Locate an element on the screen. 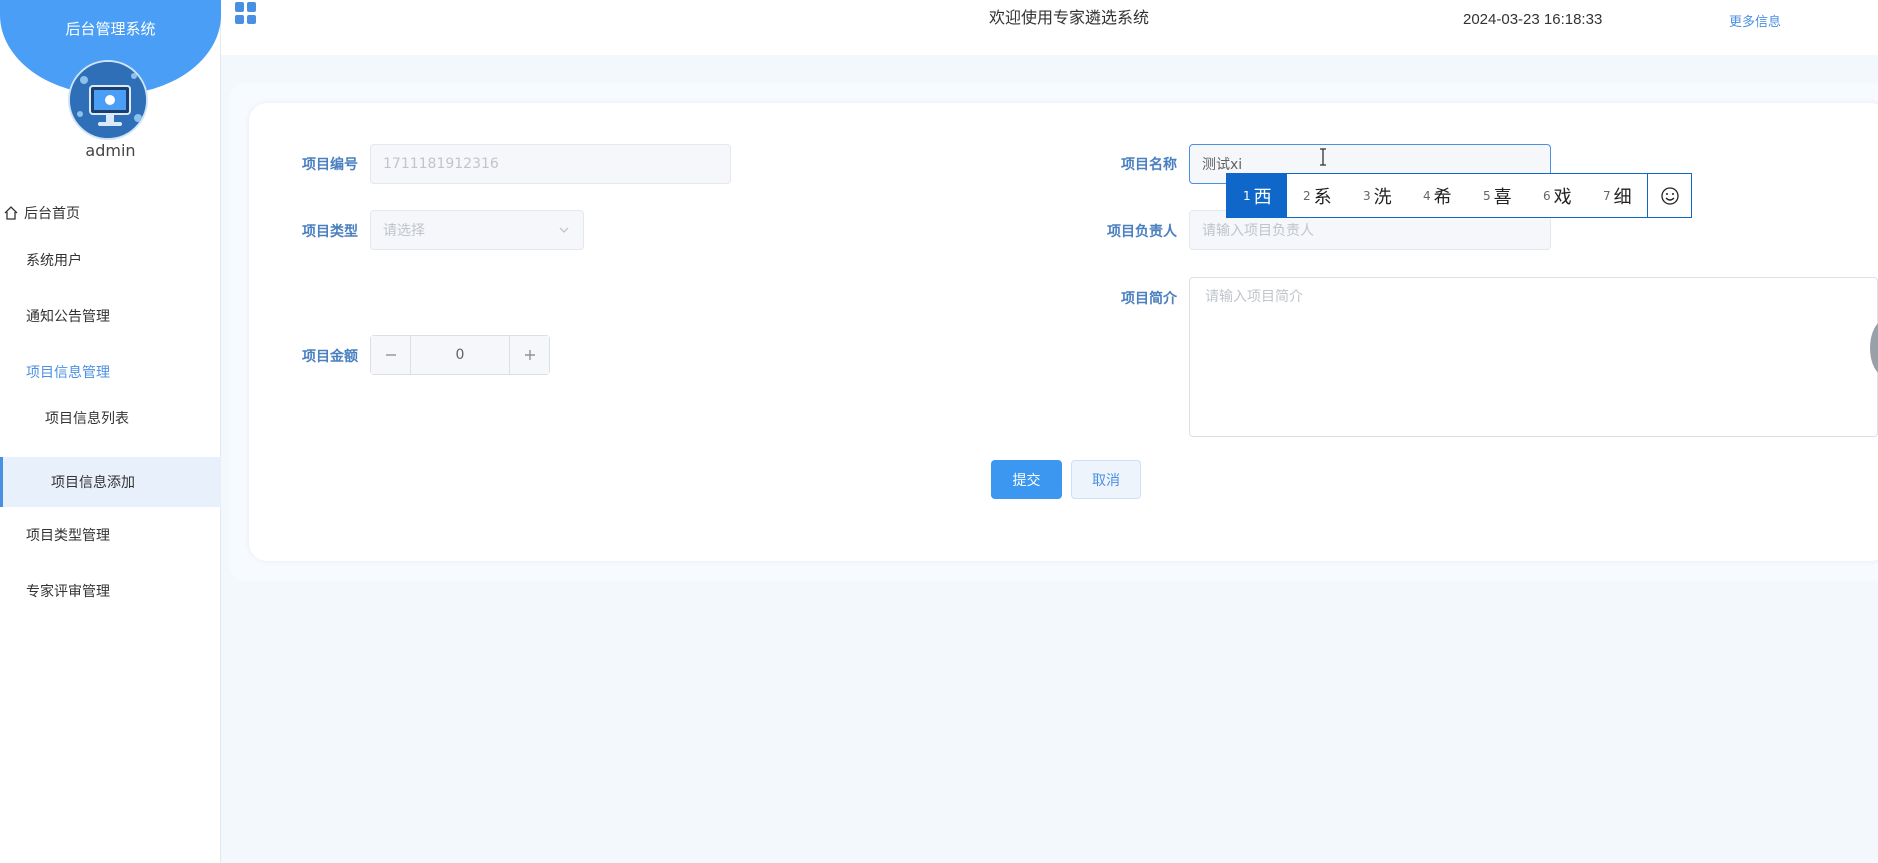 The image size is (1878, 863). project-type-select: 请选择 is located at coordinates (477, 230).